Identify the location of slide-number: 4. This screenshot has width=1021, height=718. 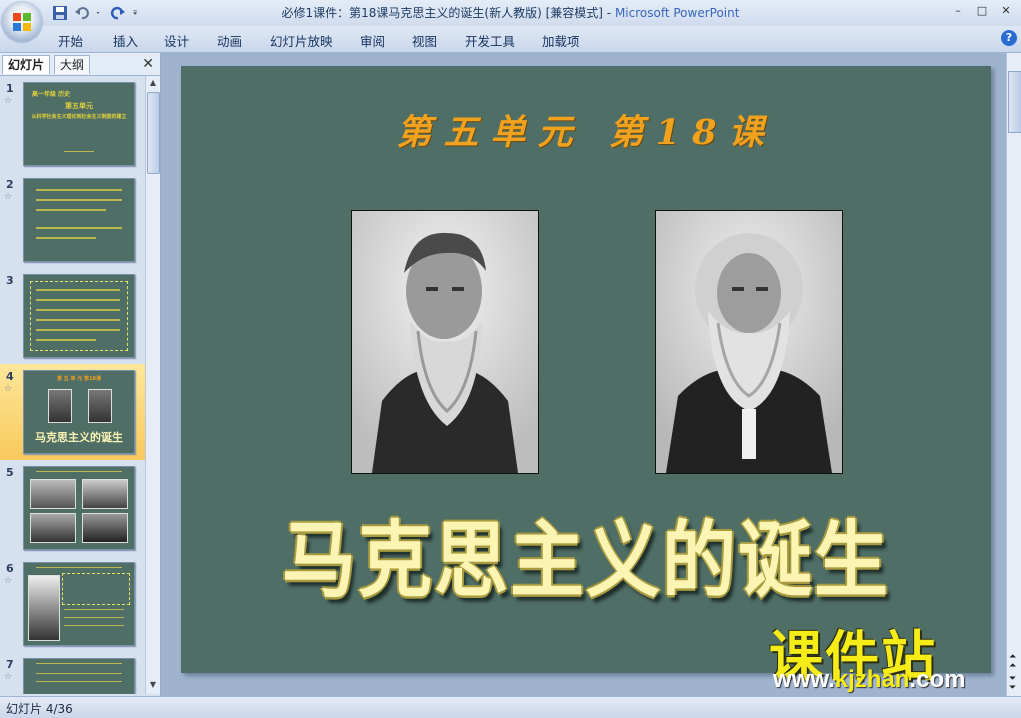
(10, 376).